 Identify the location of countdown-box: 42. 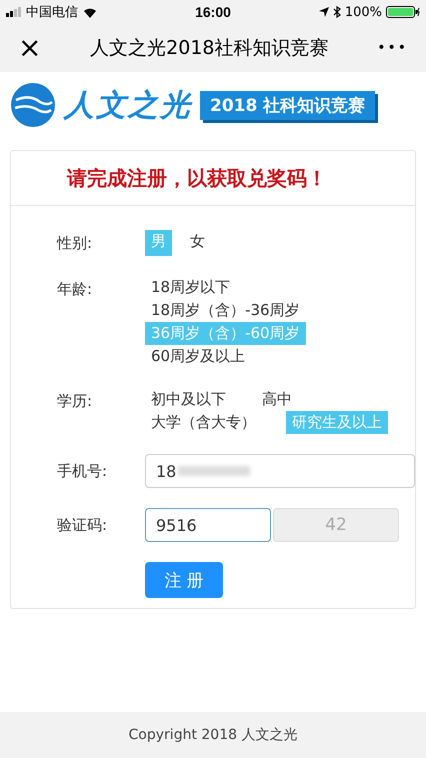
(336, 525).